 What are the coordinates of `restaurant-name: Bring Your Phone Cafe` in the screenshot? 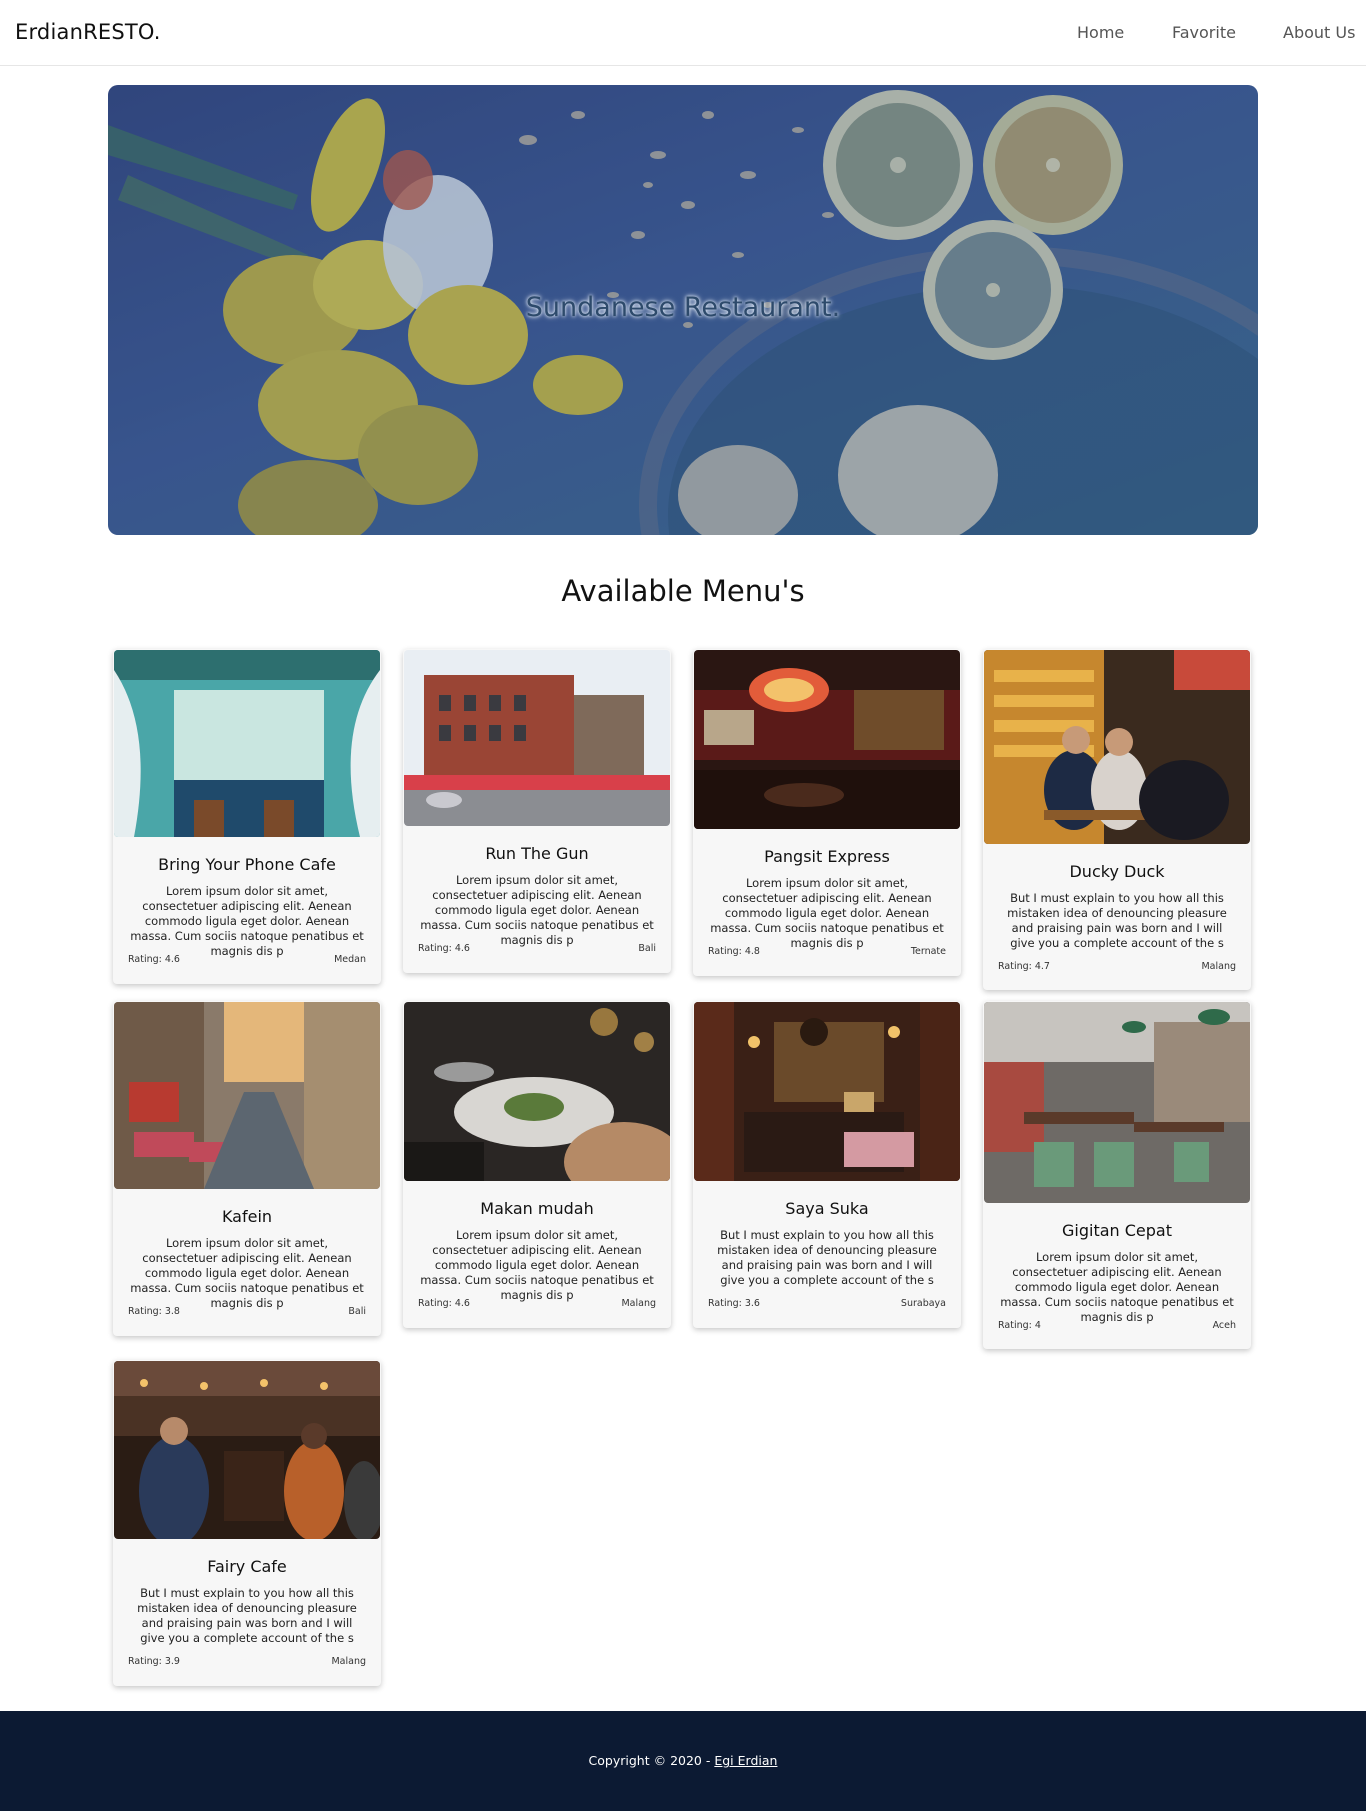 It's located at (247, 864).